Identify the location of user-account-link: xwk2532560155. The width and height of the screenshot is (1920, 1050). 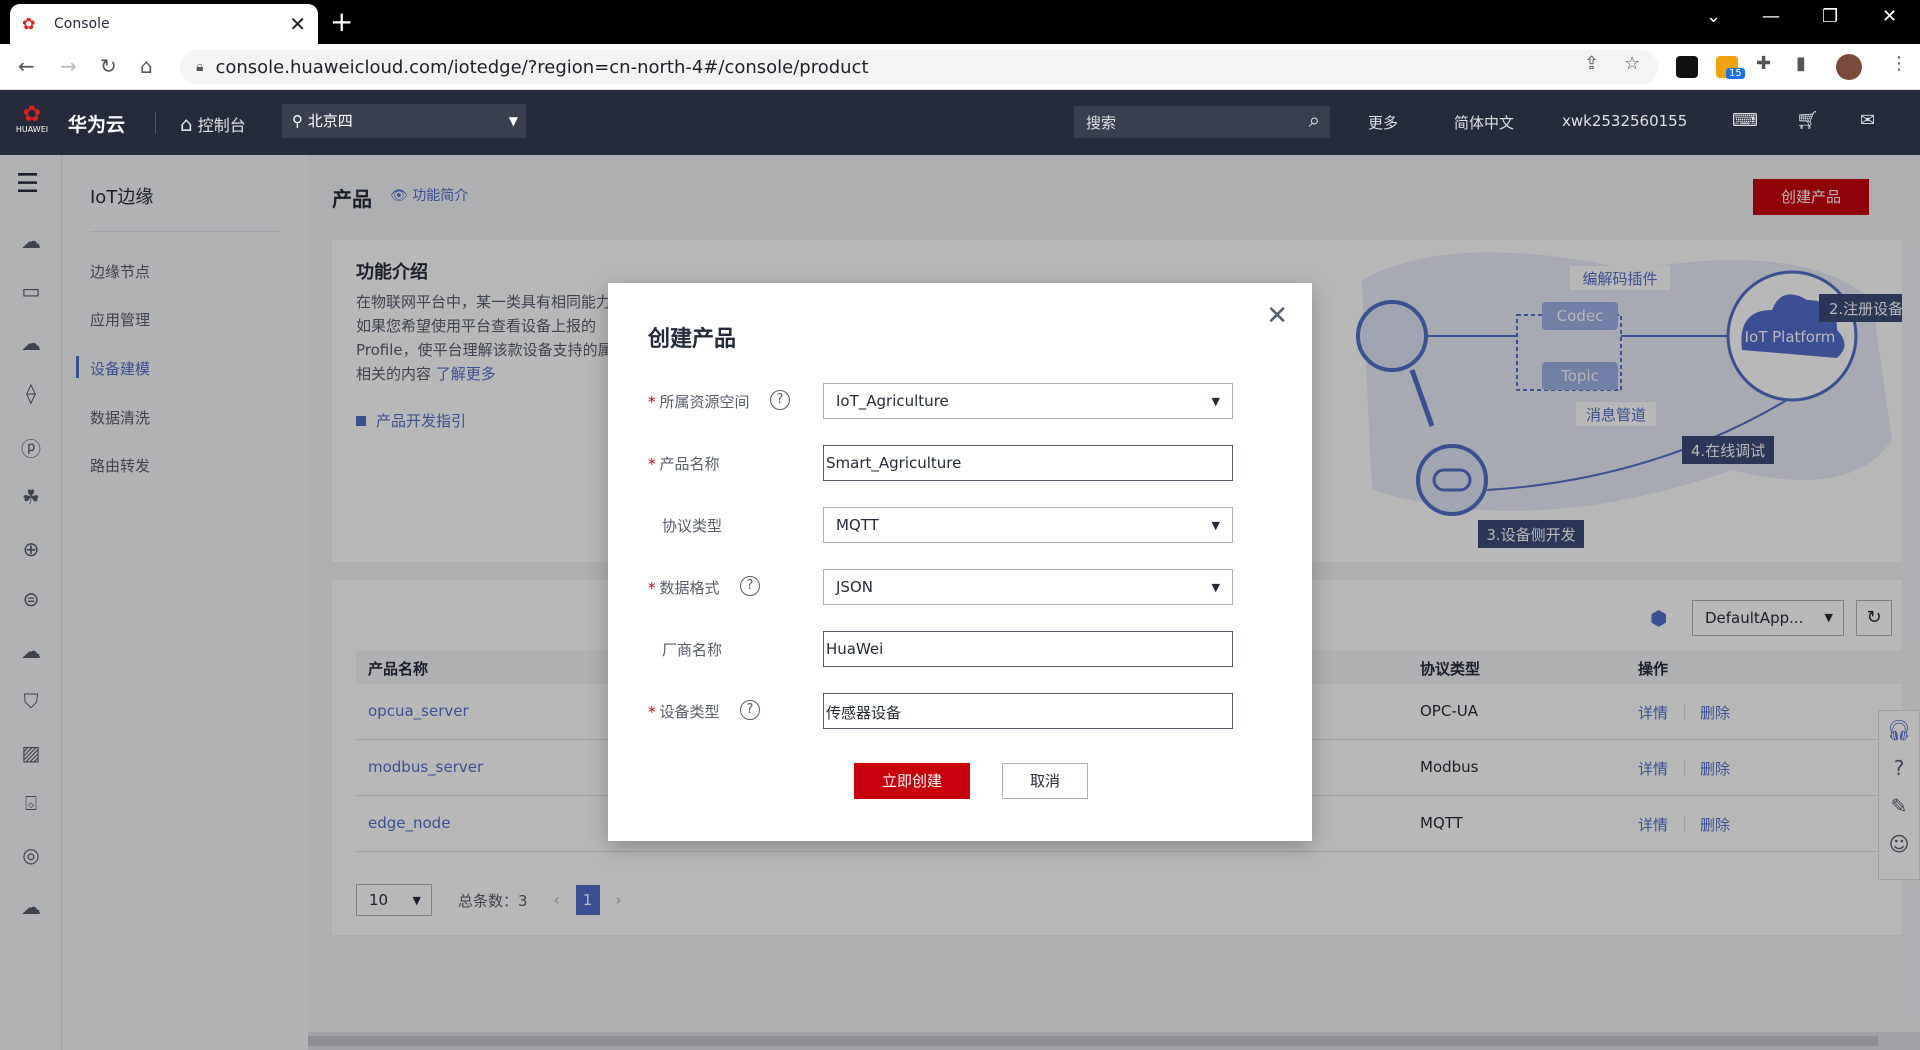
(1624, 121).